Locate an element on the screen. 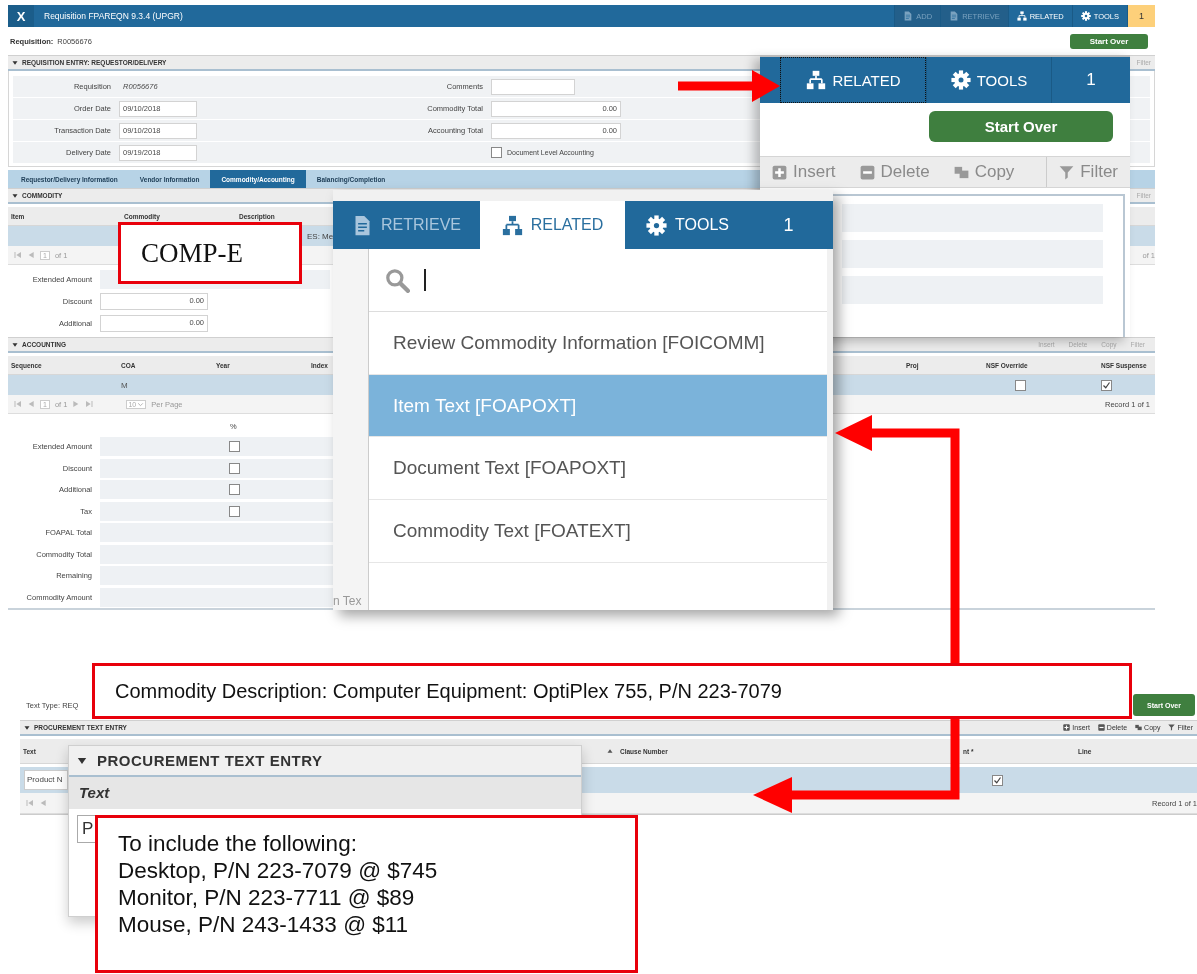 Image resolution: width=1197 pixels, height=974 pixels. callout-text: COMP-E is located at coordinates (192, 253).